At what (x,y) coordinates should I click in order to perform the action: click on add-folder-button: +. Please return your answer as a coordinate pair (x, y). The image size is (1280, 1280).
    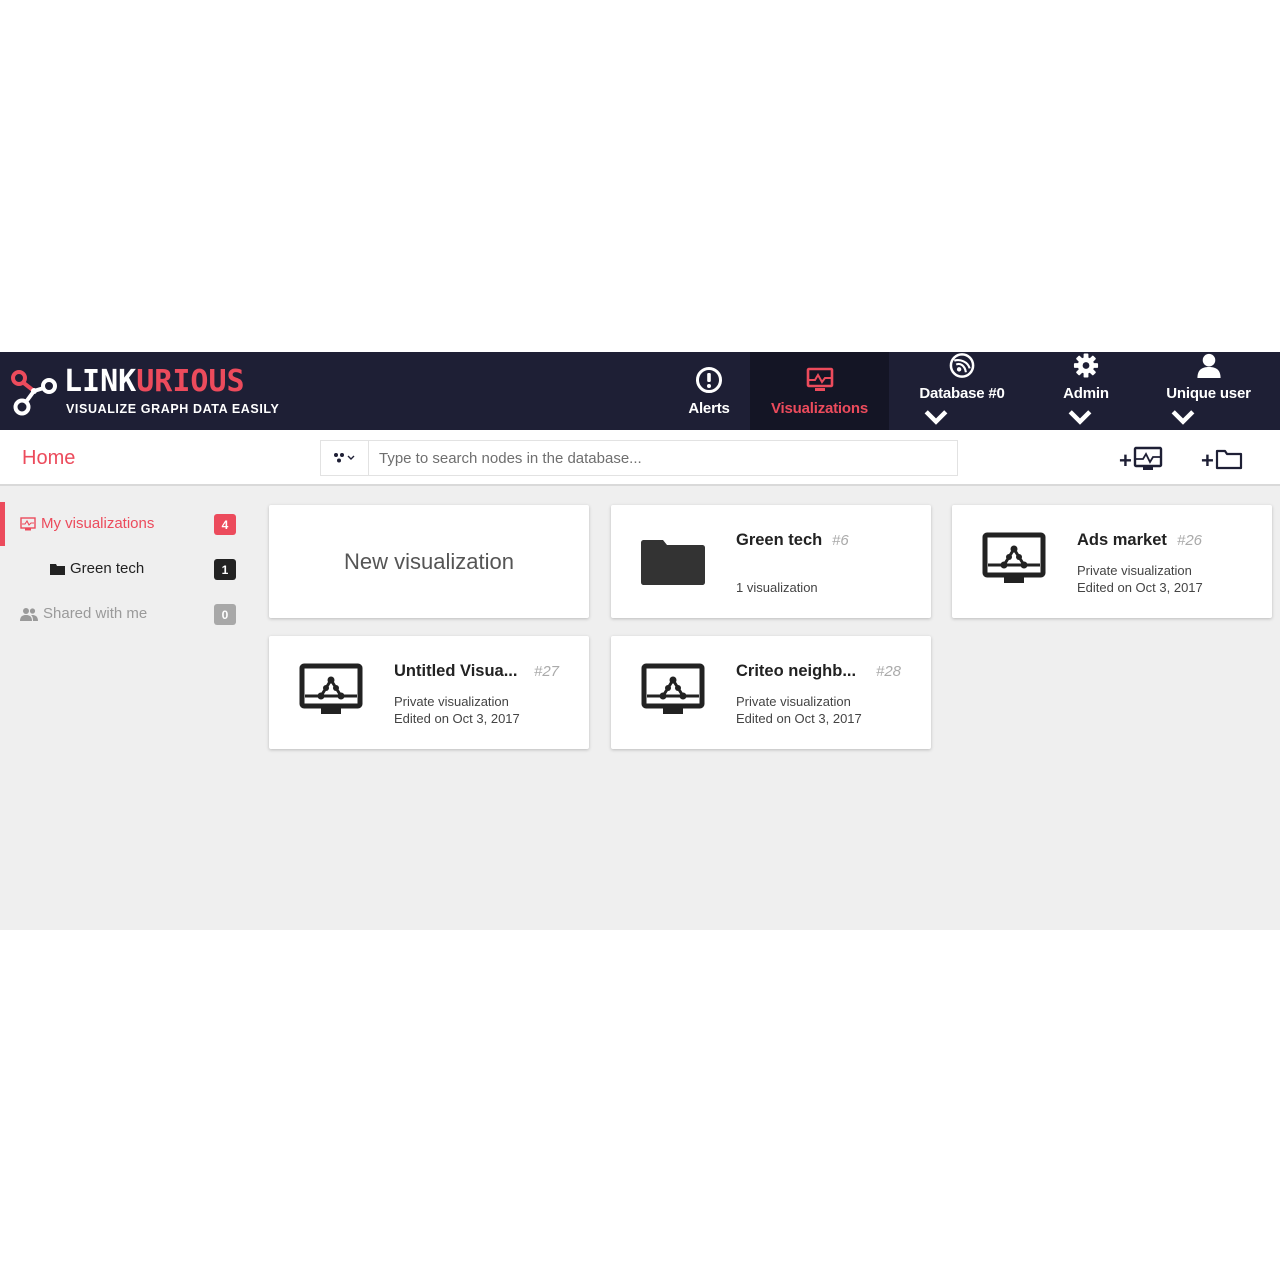
    Looking at the image, I should click on (1222, 459).